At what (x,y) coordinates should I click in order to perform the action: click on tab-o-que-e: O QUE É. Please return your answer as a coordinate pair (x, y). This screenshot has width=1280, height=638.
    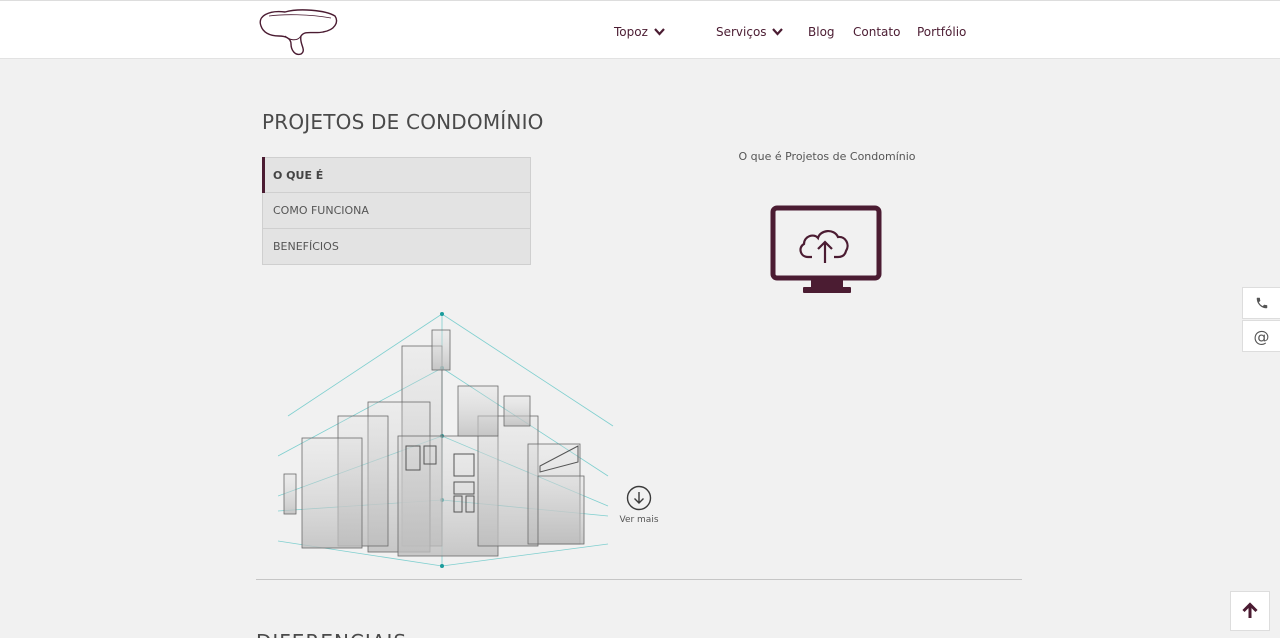
    Looking at the image, I should click on (396, 175).